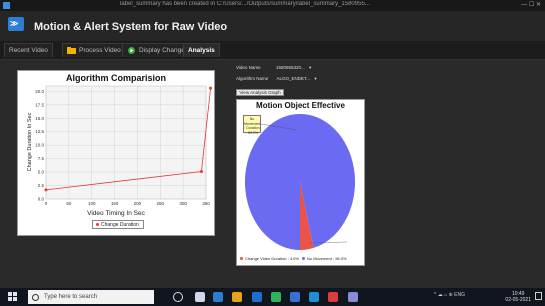  I want to click on tab-label: Recent Video, so click(28, 50).